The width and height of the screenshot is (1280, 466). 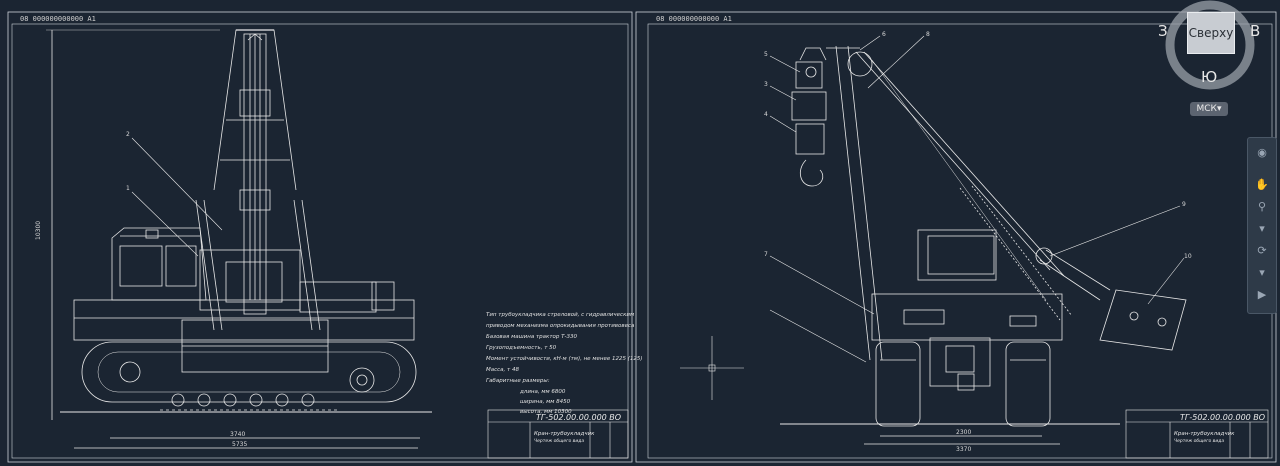 I want to click on left-title-sub: Чертеж общего вида, so click(x=559, y=441).